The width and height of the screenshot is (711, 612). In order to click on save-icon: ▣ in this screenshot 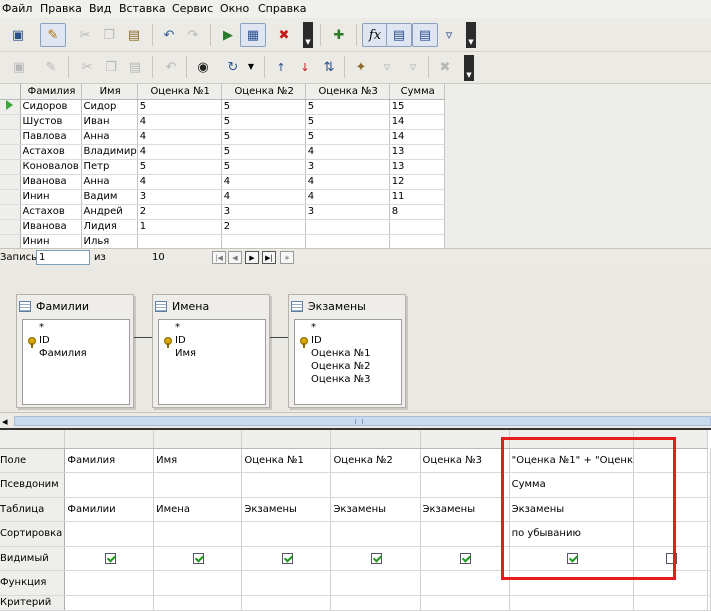, I will do `click(18, 35)`.